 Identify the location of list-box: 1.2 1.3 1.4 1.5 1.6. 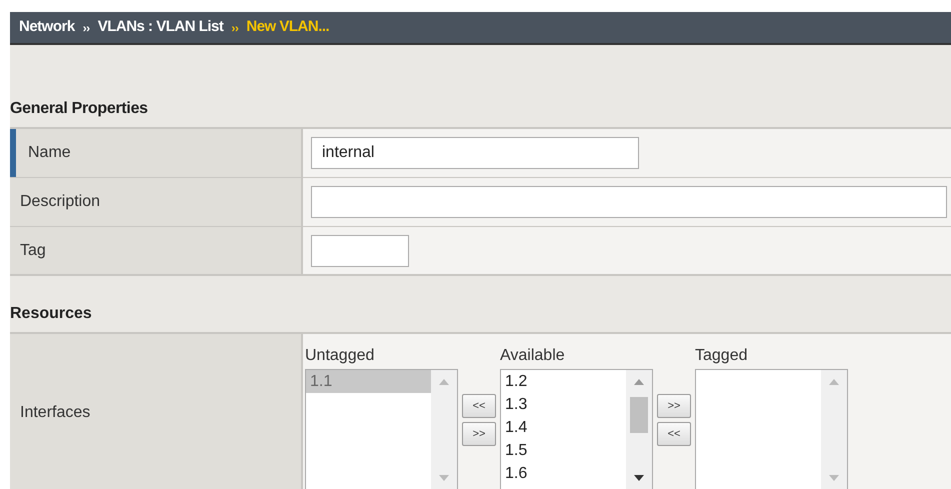
(576, 429).